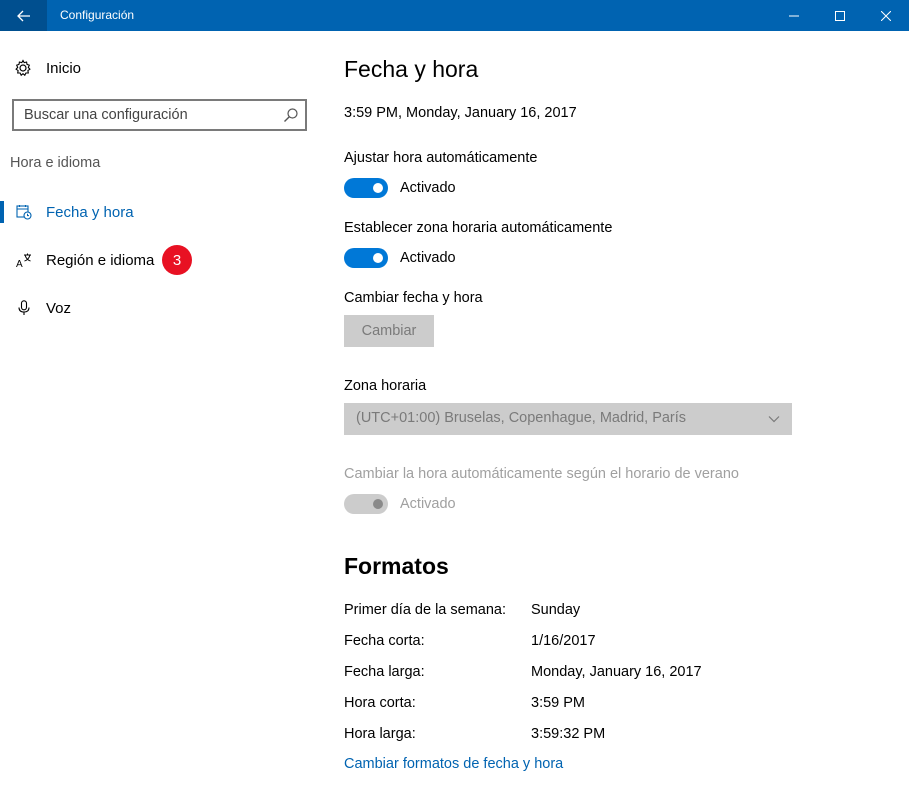 This screenshot has height=785, width=909. Describe the element at coordinates (558, 703) in the screenshot. I see `format-value: 3:59 PM` at that location.